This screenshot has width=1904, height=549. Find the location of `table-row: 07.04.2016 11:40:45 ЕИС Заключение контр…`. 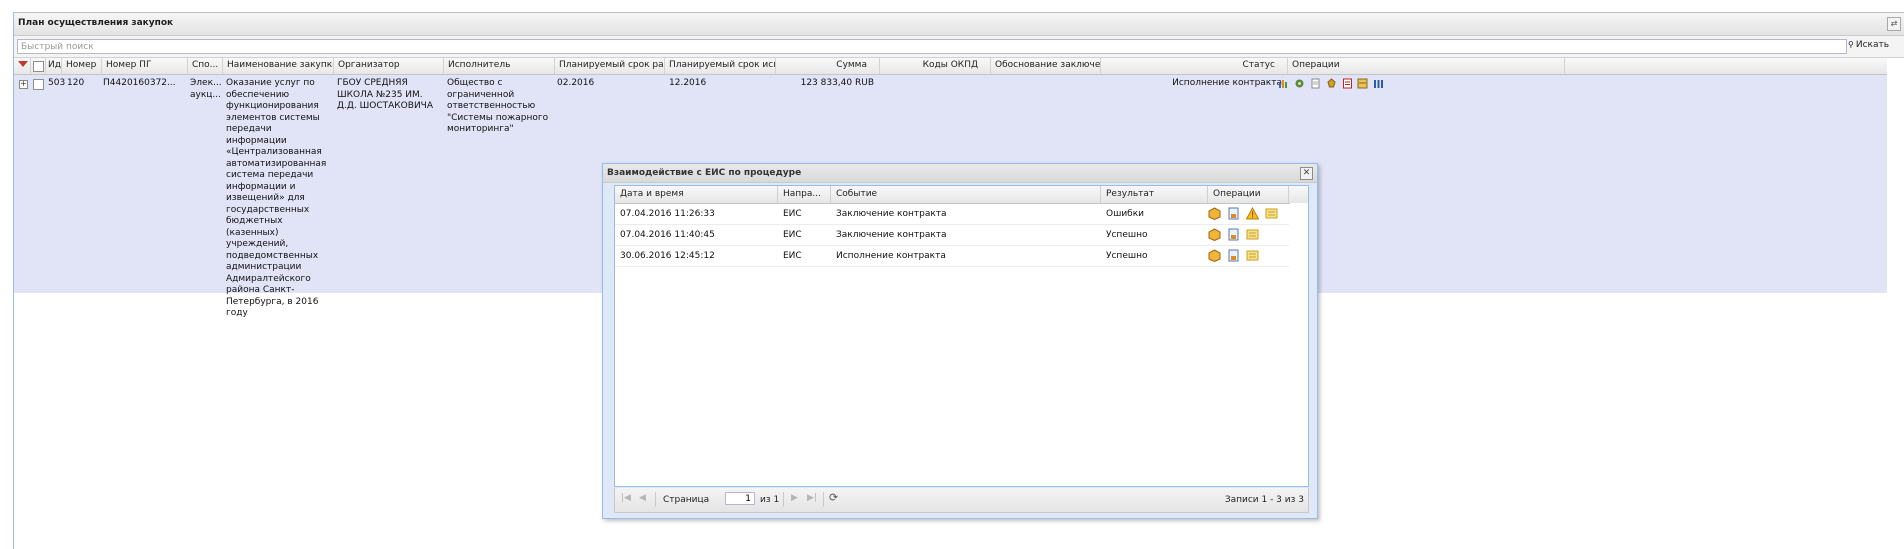

table-row: 07.04.2016 11:40:45 ЕИС Заключение контр… is located at coordinates (952, 235).